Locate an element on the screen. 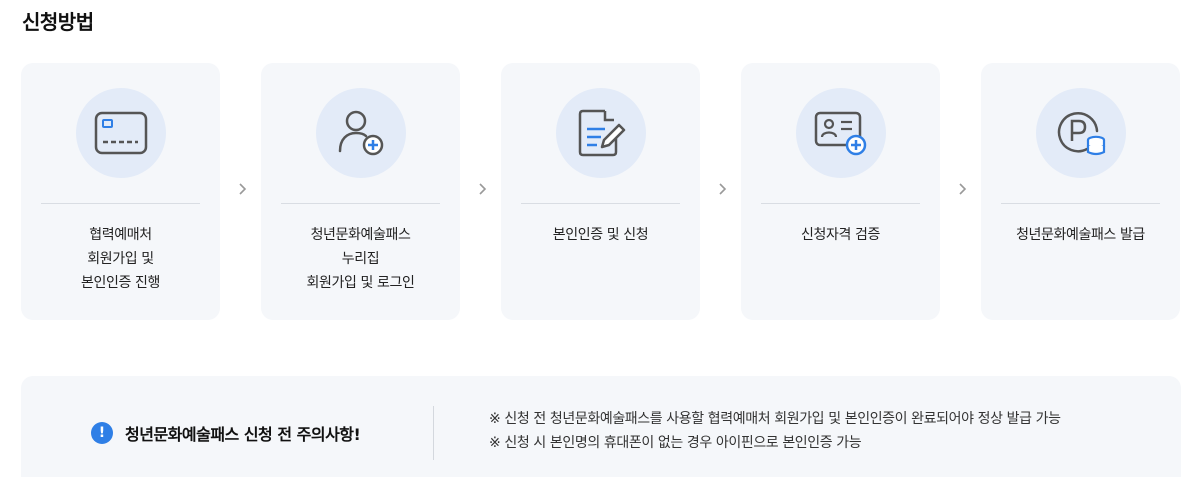 The image size is (1187, 477). step-label-line: 청년문화예술패스 is located at coordinates (360, 235).